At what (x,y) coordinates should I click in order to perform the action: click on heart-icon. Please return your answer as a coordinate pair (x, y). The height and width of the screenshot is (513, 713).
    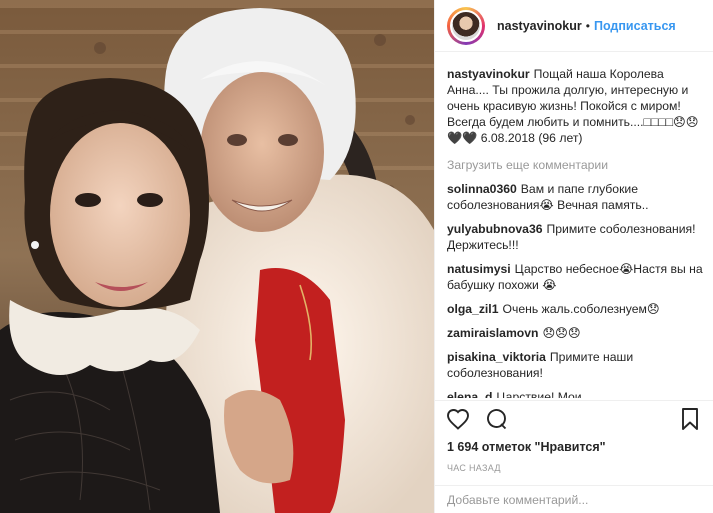
    Looking at the image, I should click on (458, 419).